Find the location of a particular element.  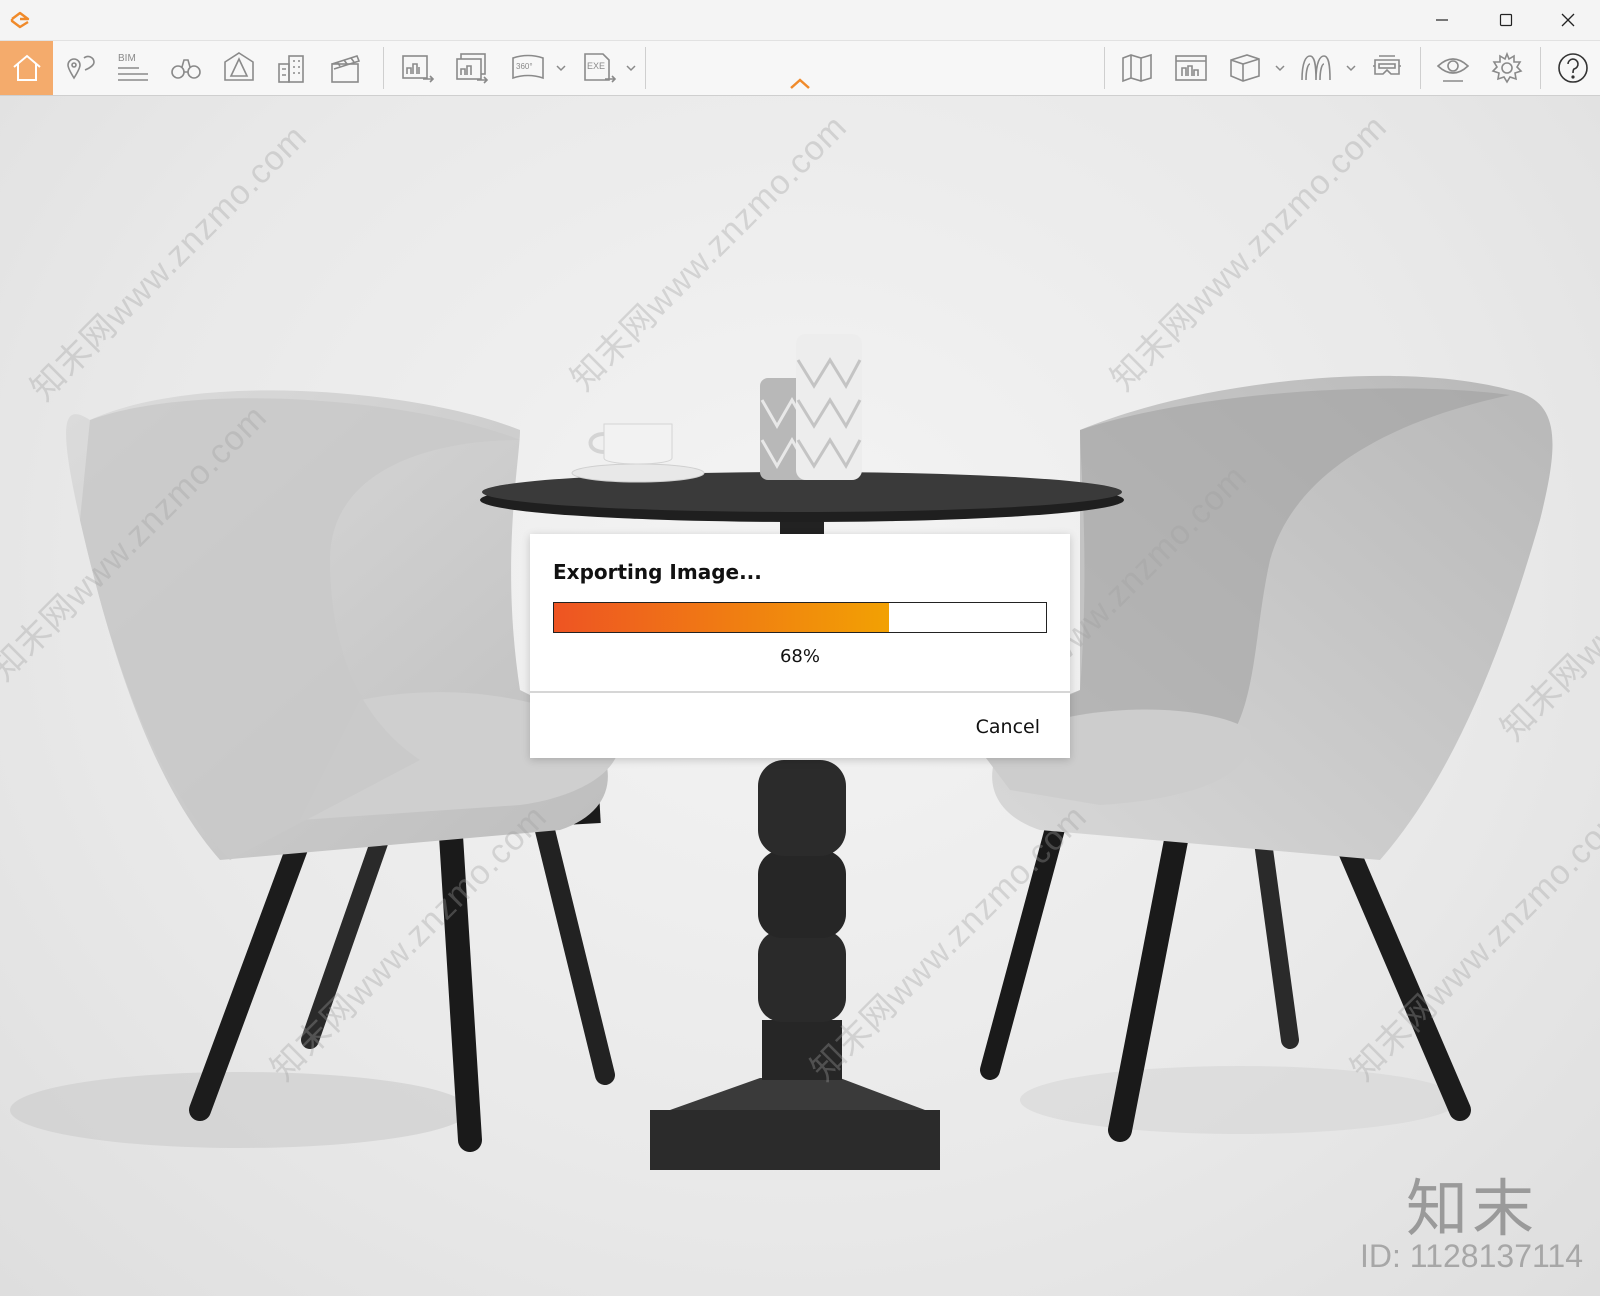

help-icon is located at coordinates (1573, 68).